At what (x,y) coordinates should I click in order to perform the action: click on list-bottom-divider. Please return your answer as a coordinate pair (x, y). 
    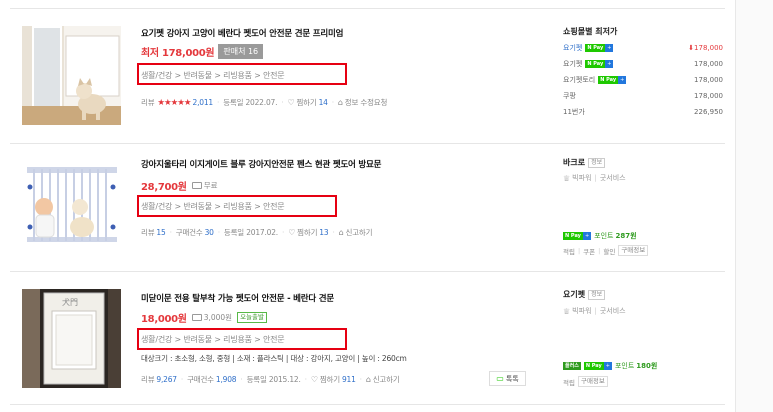
    Looking at the image, I should click on (367, 404).